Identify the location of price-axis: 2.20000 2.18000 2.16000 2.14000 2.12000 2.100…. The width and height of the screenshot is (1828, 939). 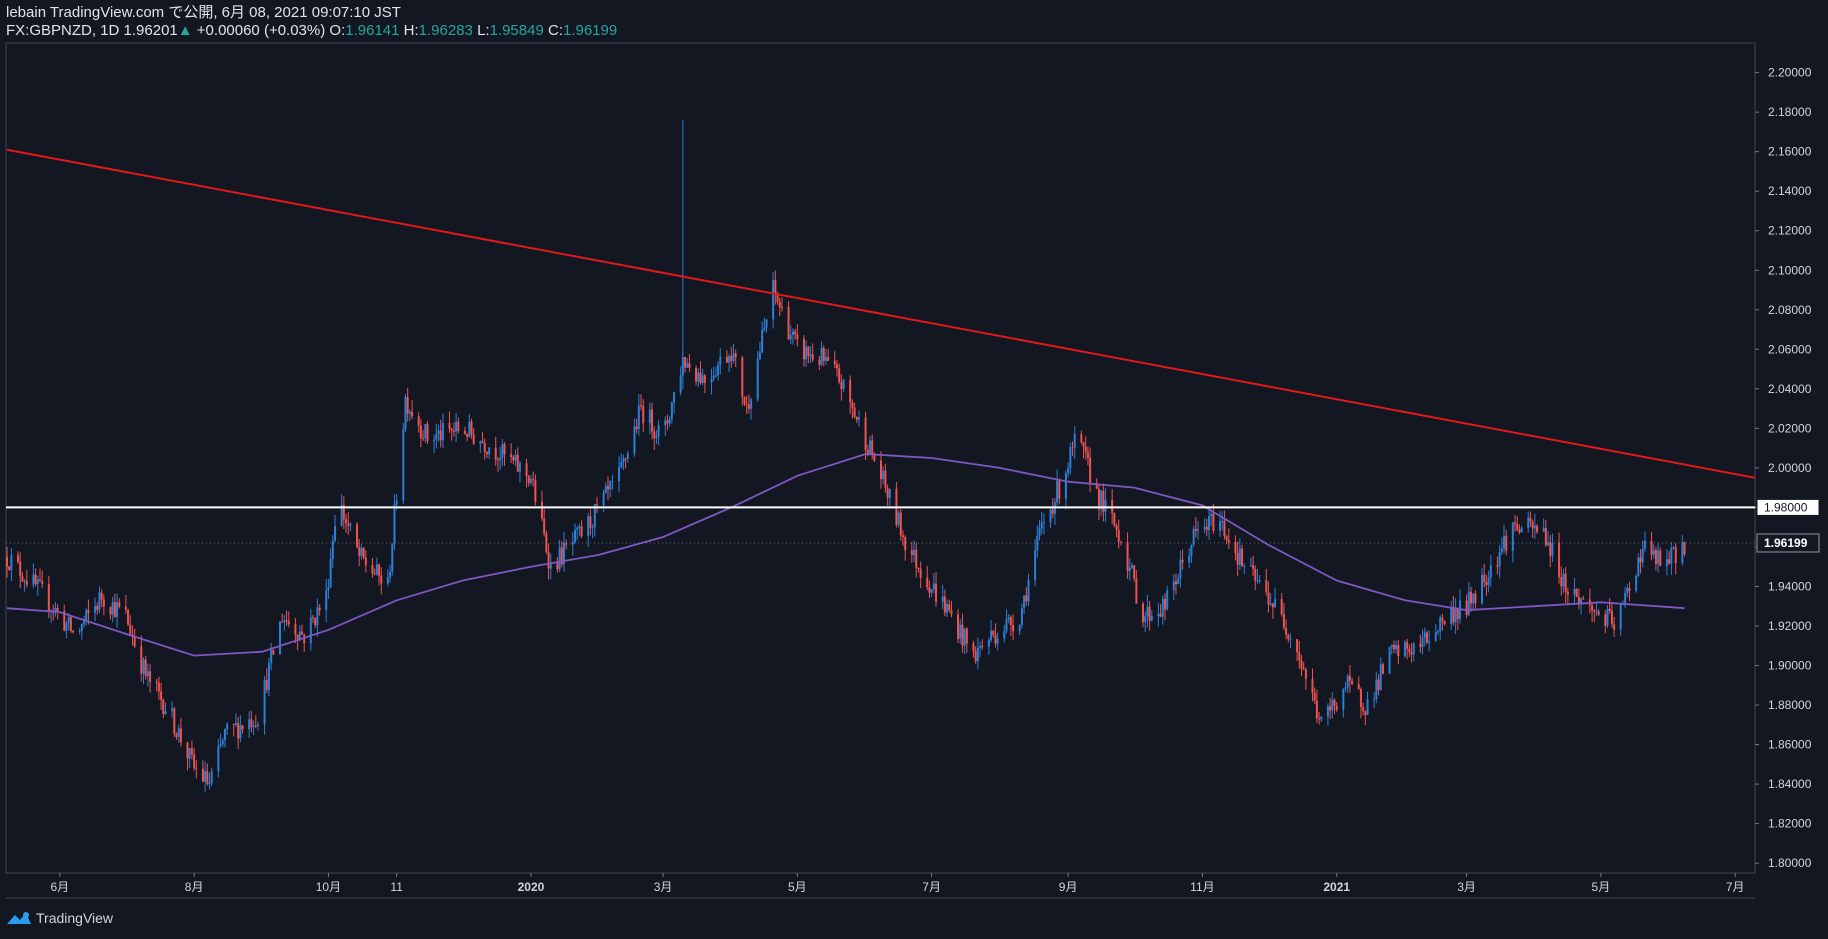
(1787, 468).